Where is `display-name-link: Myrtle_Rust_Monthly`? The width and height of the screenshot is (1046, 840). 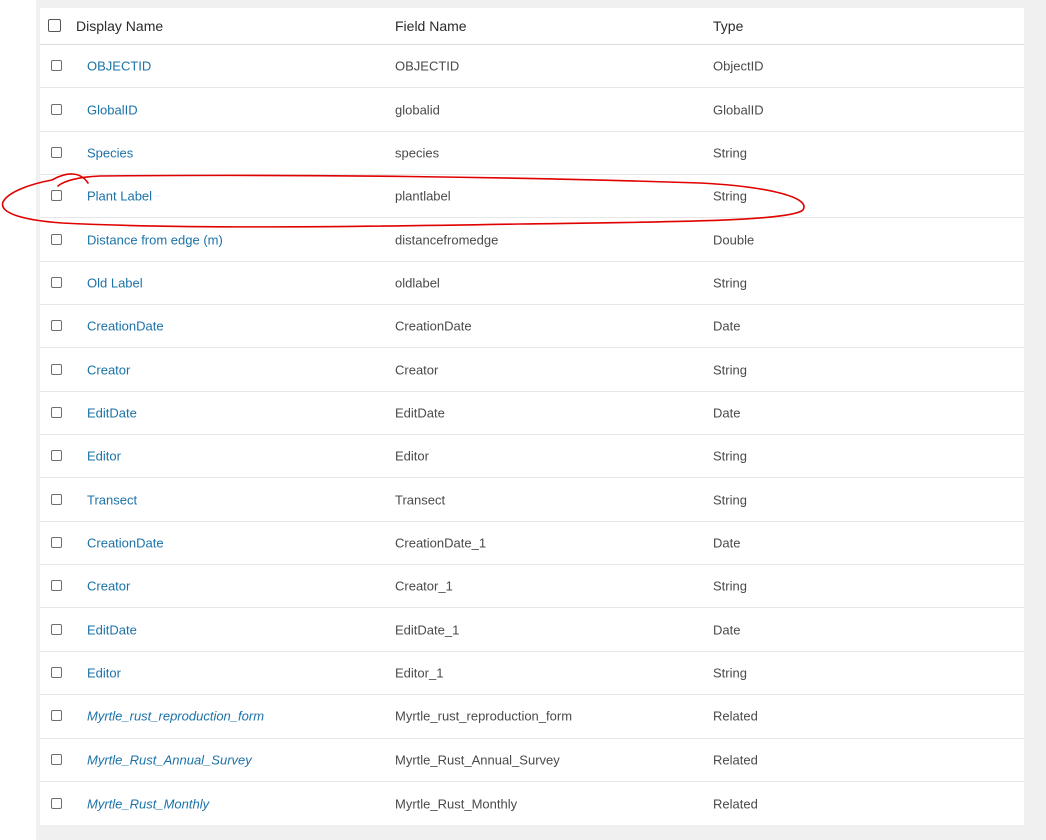
display-name-link: Myrtle_Rust_Monthly is located at coordinates (148, 803).